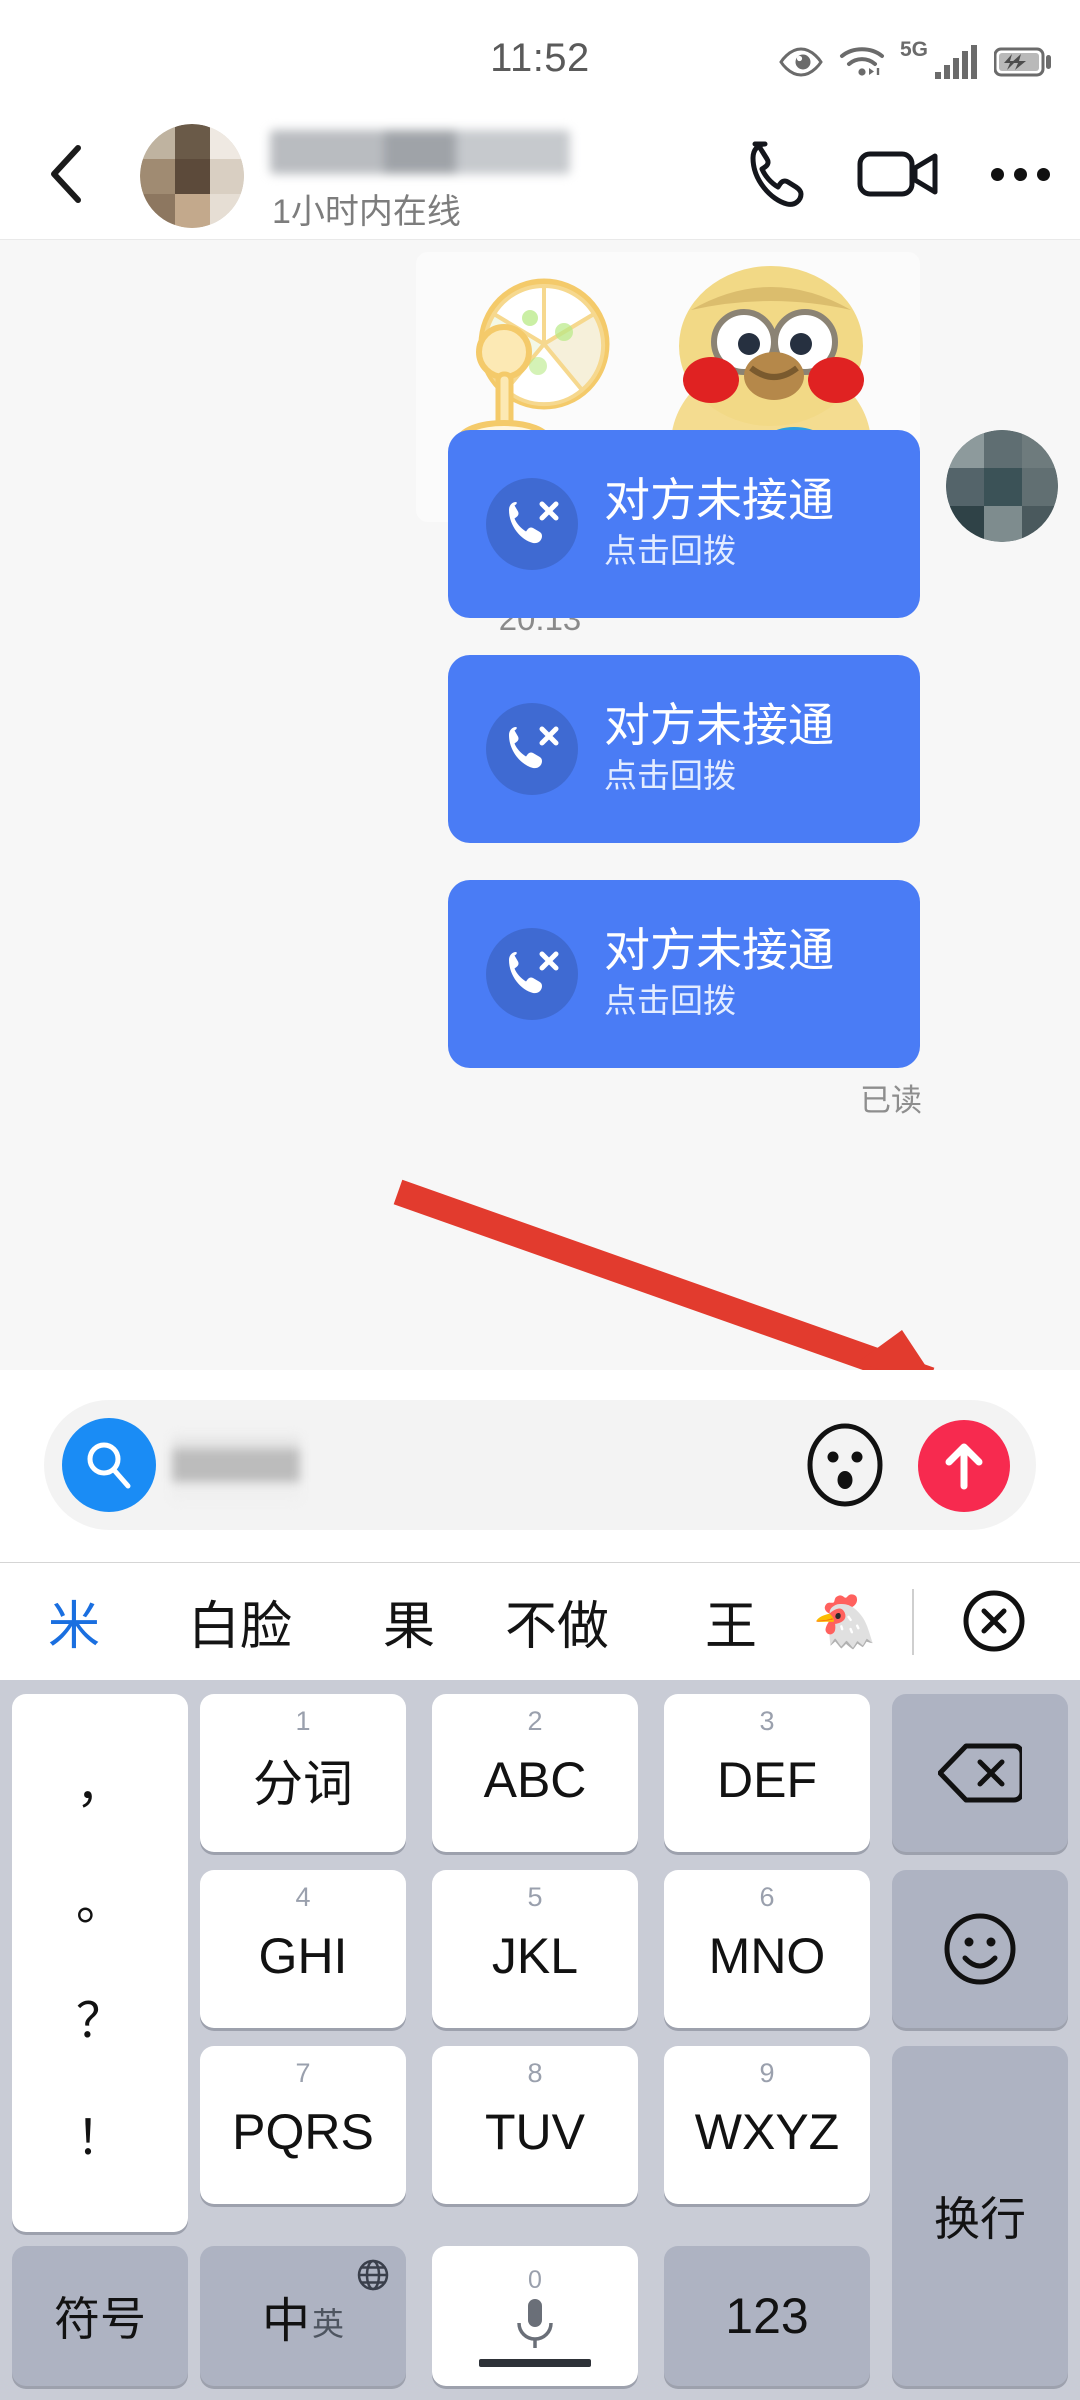  What do you see at coordinates (767, 1949) in the screenshot?
I see `key-6: 6 MNO` at bounding box center [767, 1949].